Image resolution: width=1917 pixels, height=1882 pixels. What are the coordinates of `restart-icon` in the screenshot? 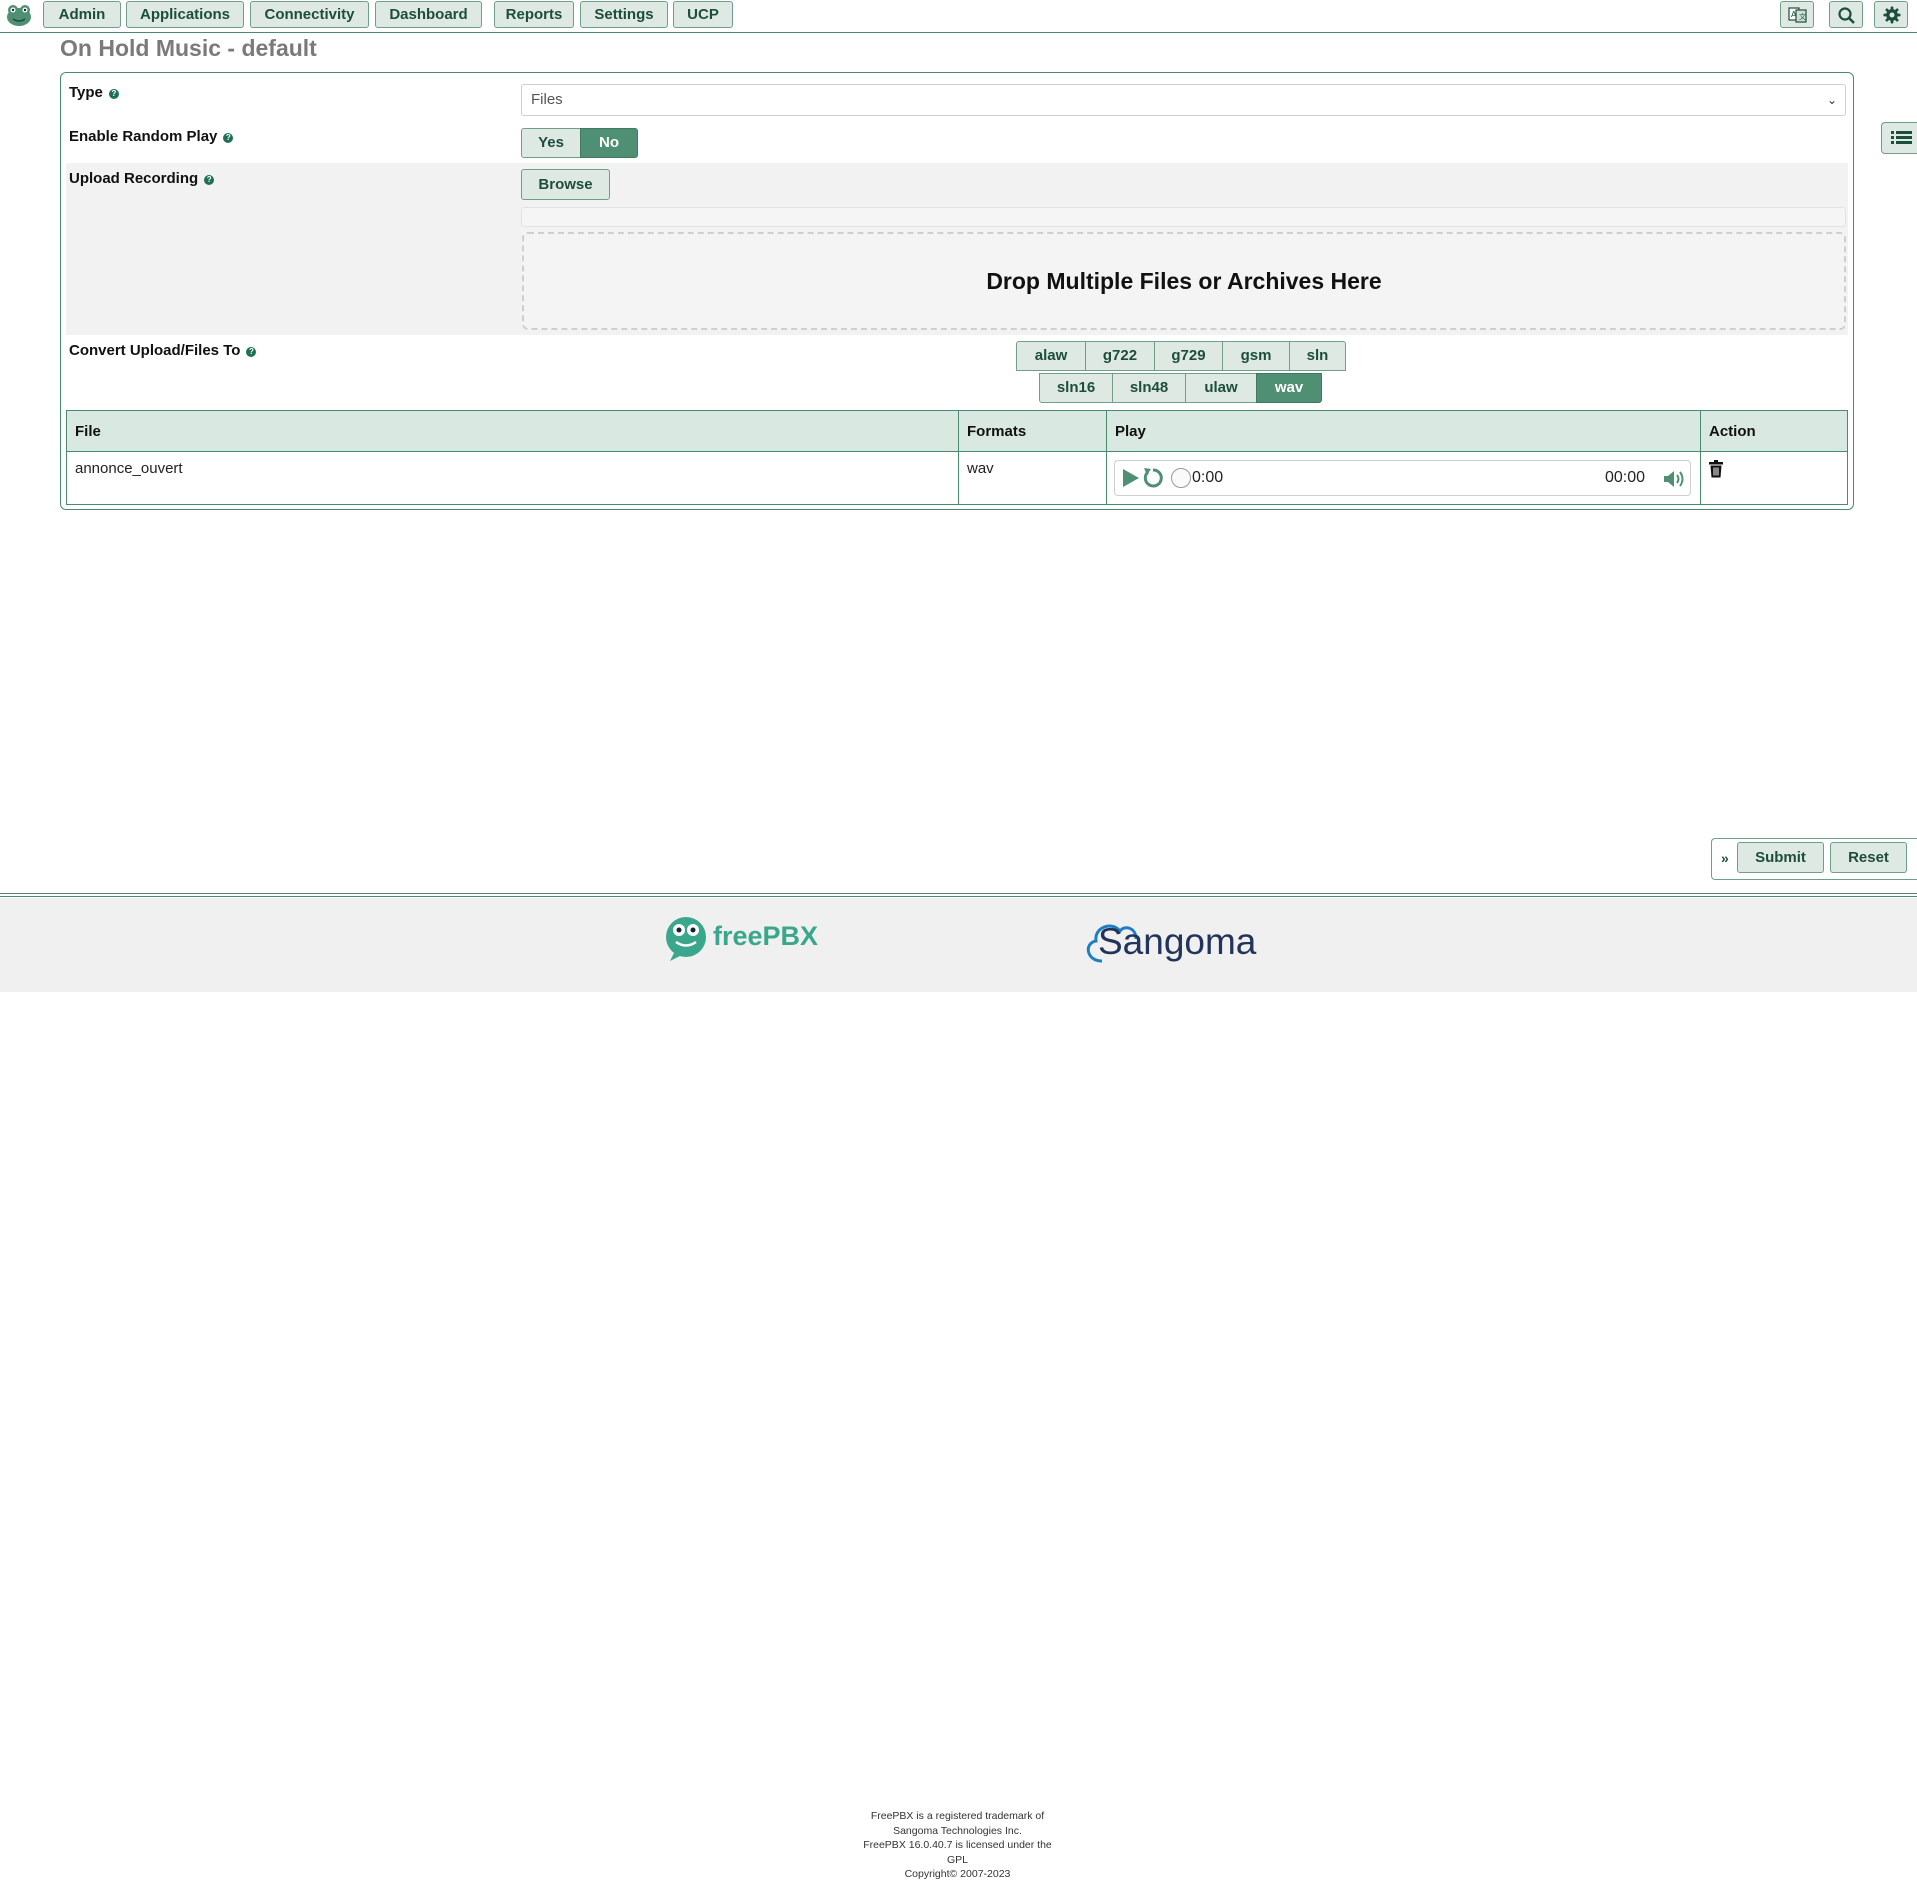 It's located at (1153, 478).